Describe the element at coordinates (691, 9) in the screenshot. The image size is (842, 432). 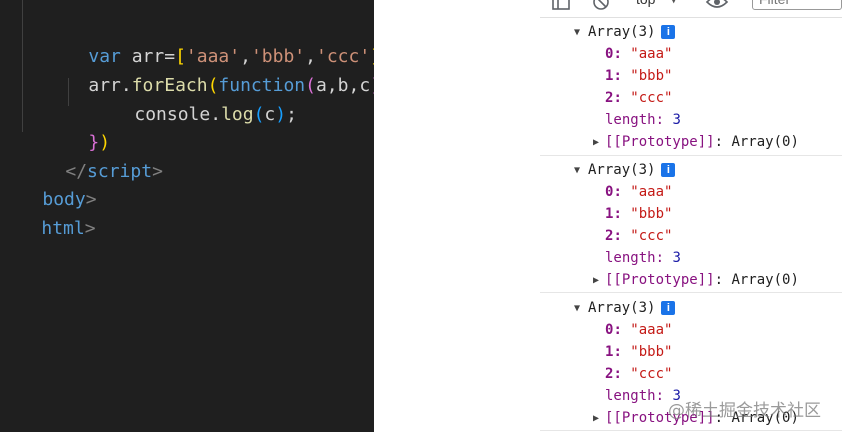
I see `console-toolbar: top ▼ Filter` at that location.